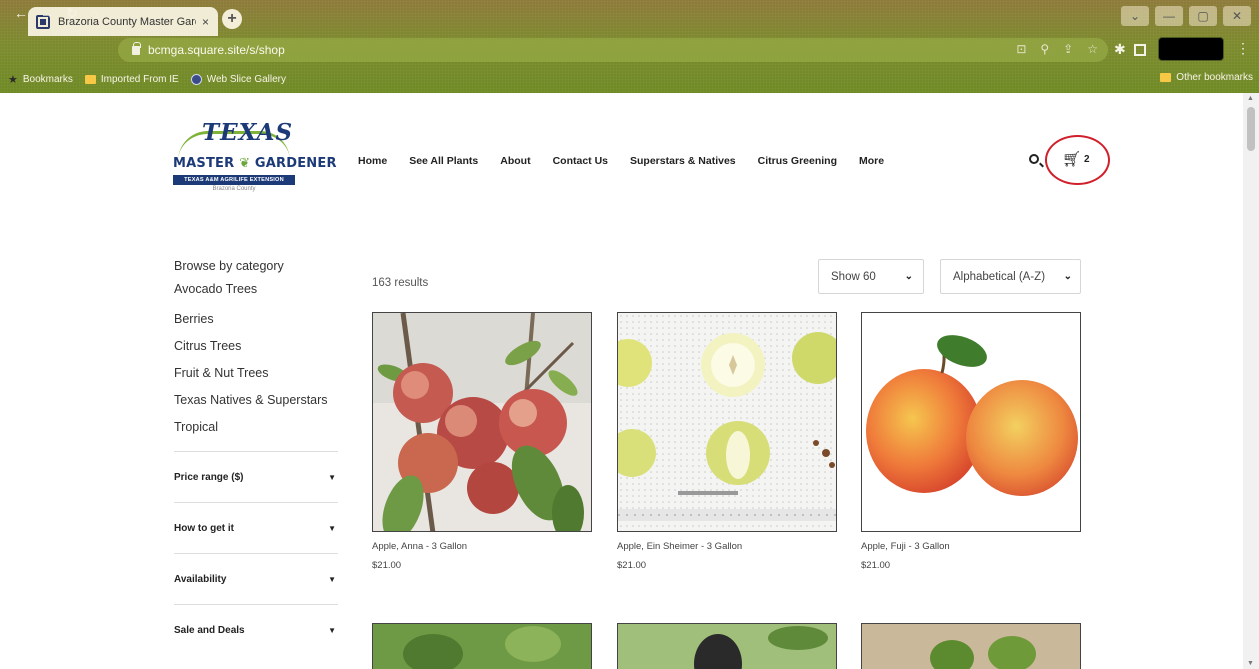  I want to click on globe-icon, so click(196, 79).